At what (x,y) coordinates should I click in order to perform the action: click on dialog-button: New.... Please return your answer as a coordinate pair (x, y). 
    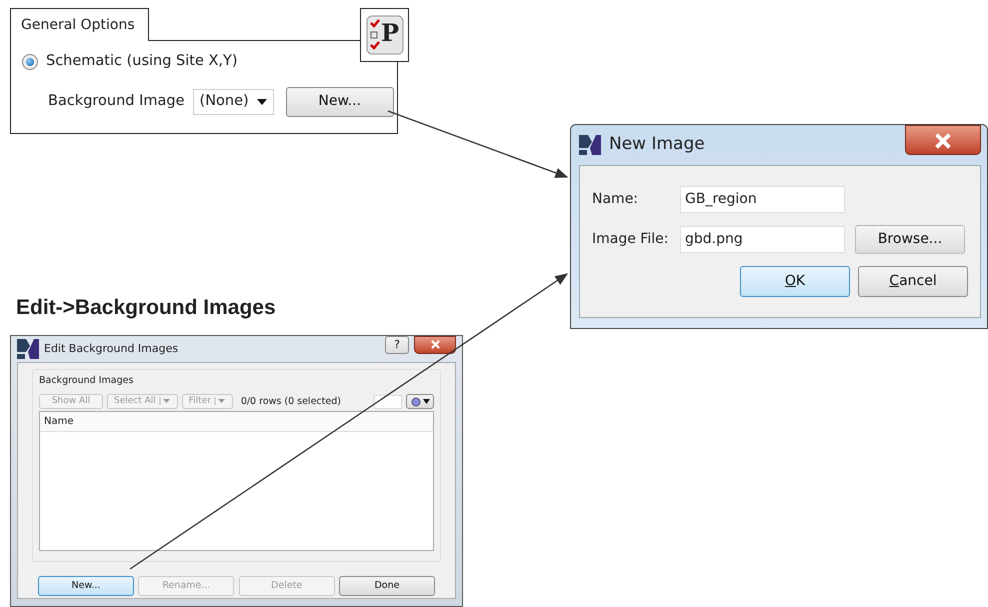
    Looking at the image, I should click on (86, 586).